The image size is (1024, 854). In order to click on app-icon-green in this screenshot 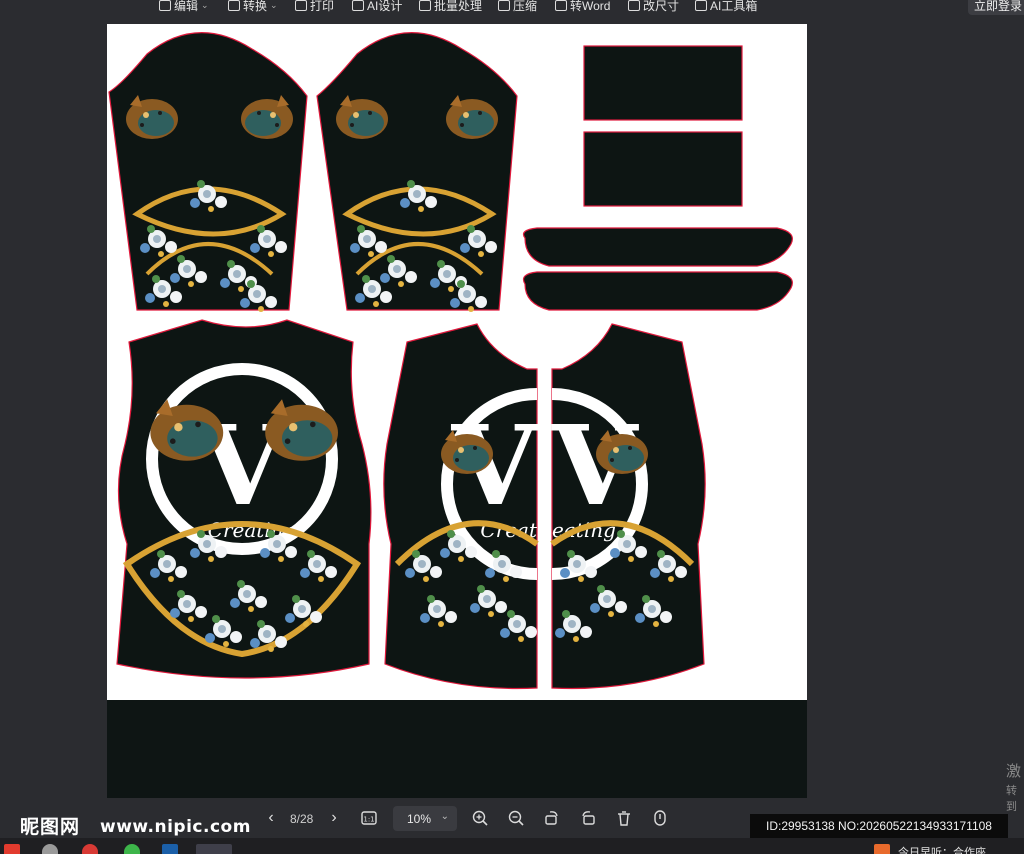, I will do `click(132, 849)`.